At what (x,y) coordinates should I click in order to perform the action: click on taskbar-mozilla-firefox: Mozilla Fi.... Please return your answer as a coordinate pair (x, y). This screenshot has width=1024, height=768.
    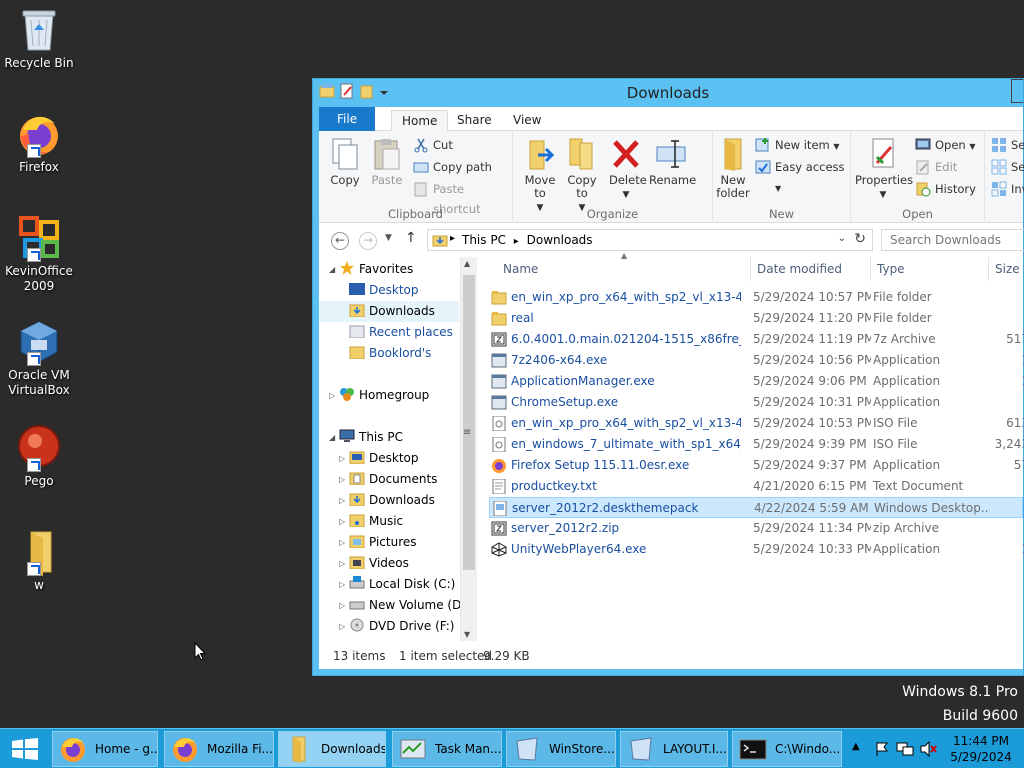
    Looking at the image, I should click on (219, 749).